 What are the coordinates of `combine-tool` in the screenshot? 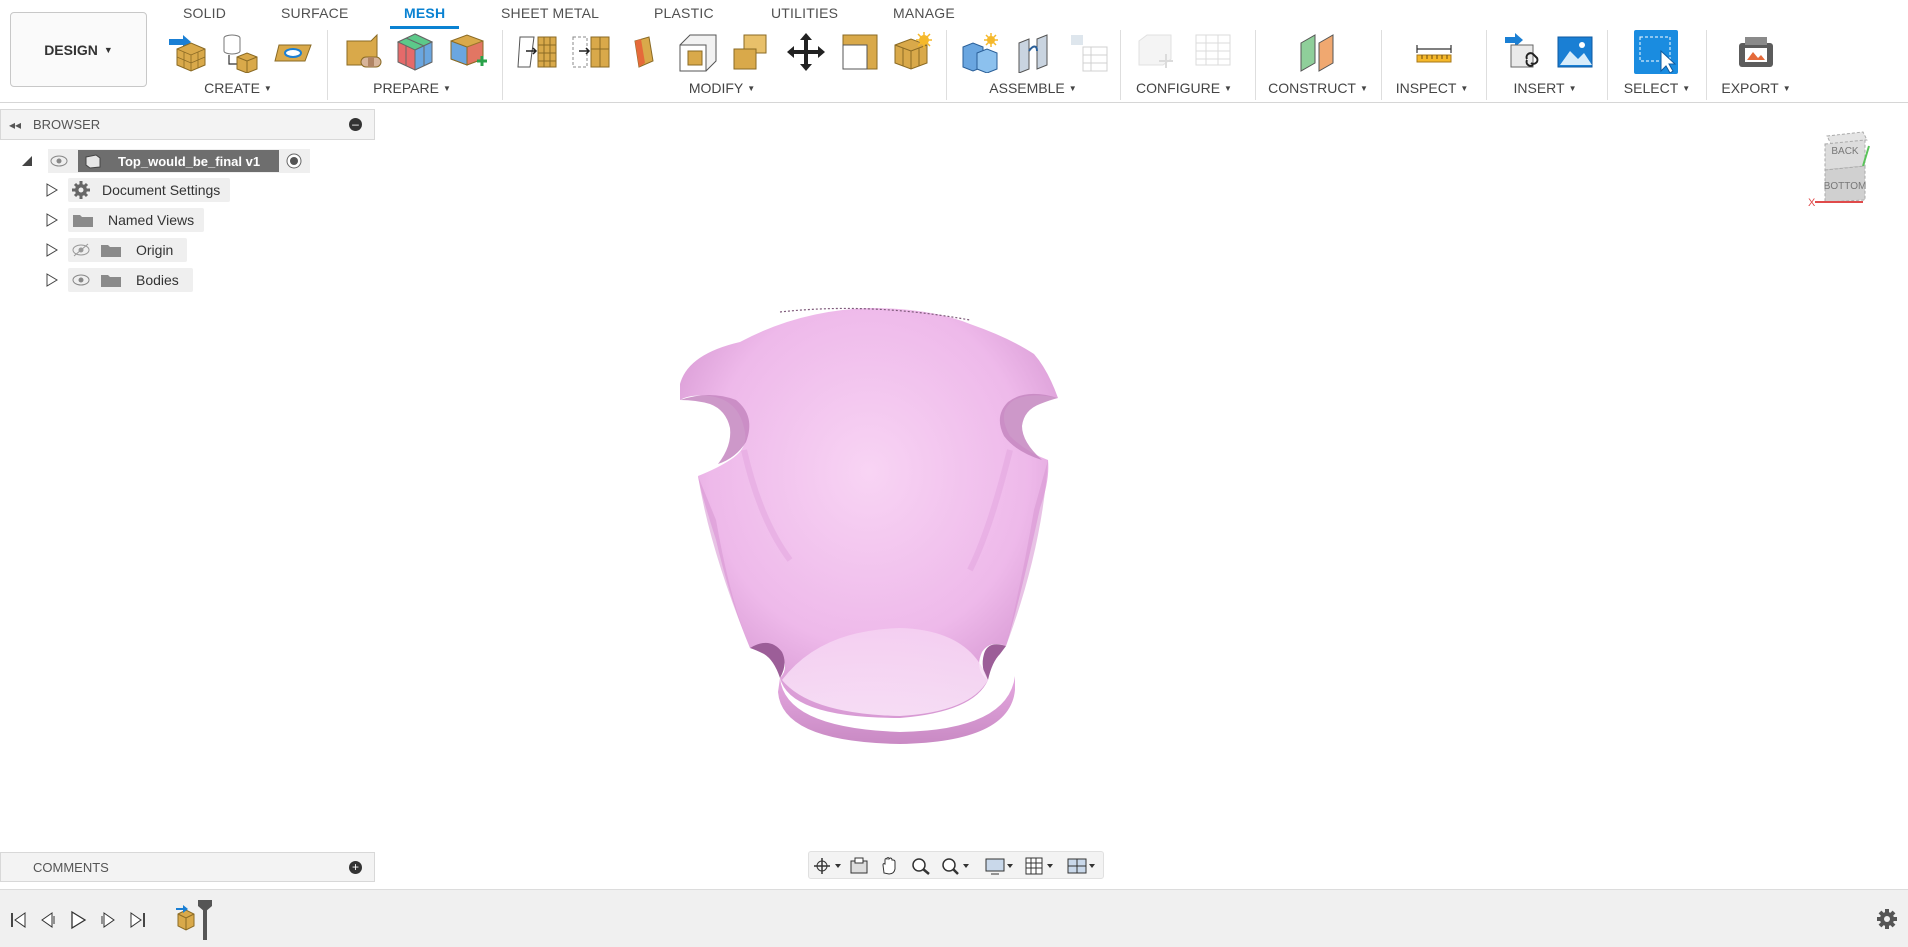 It's located at (751, 52).